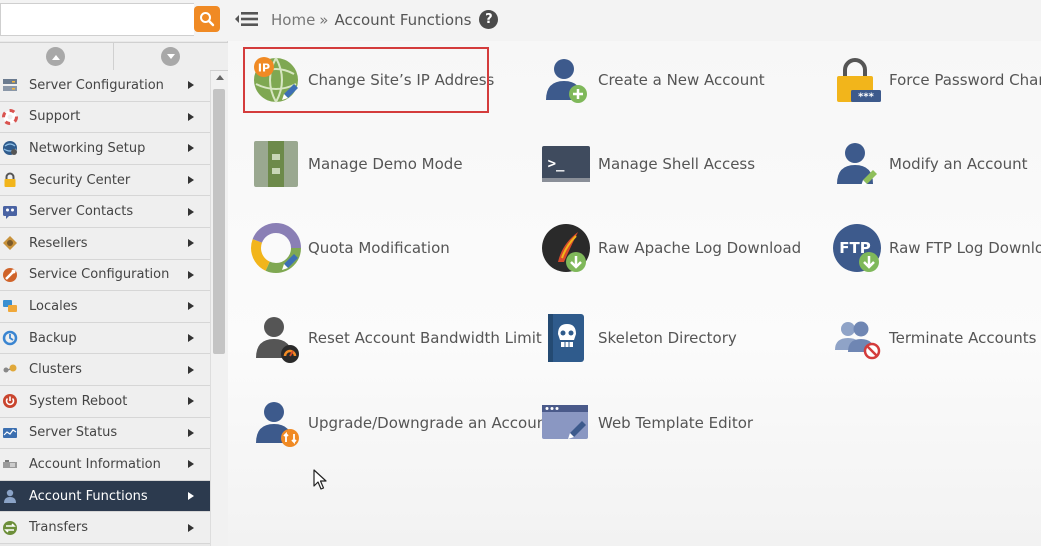 The width and height of the screenshot is (1041, 546). What do you see at coordinates (95, 464) in the screenshot?
I see `sidebar-item-label: Account Information` at bounding box center [95, 464].